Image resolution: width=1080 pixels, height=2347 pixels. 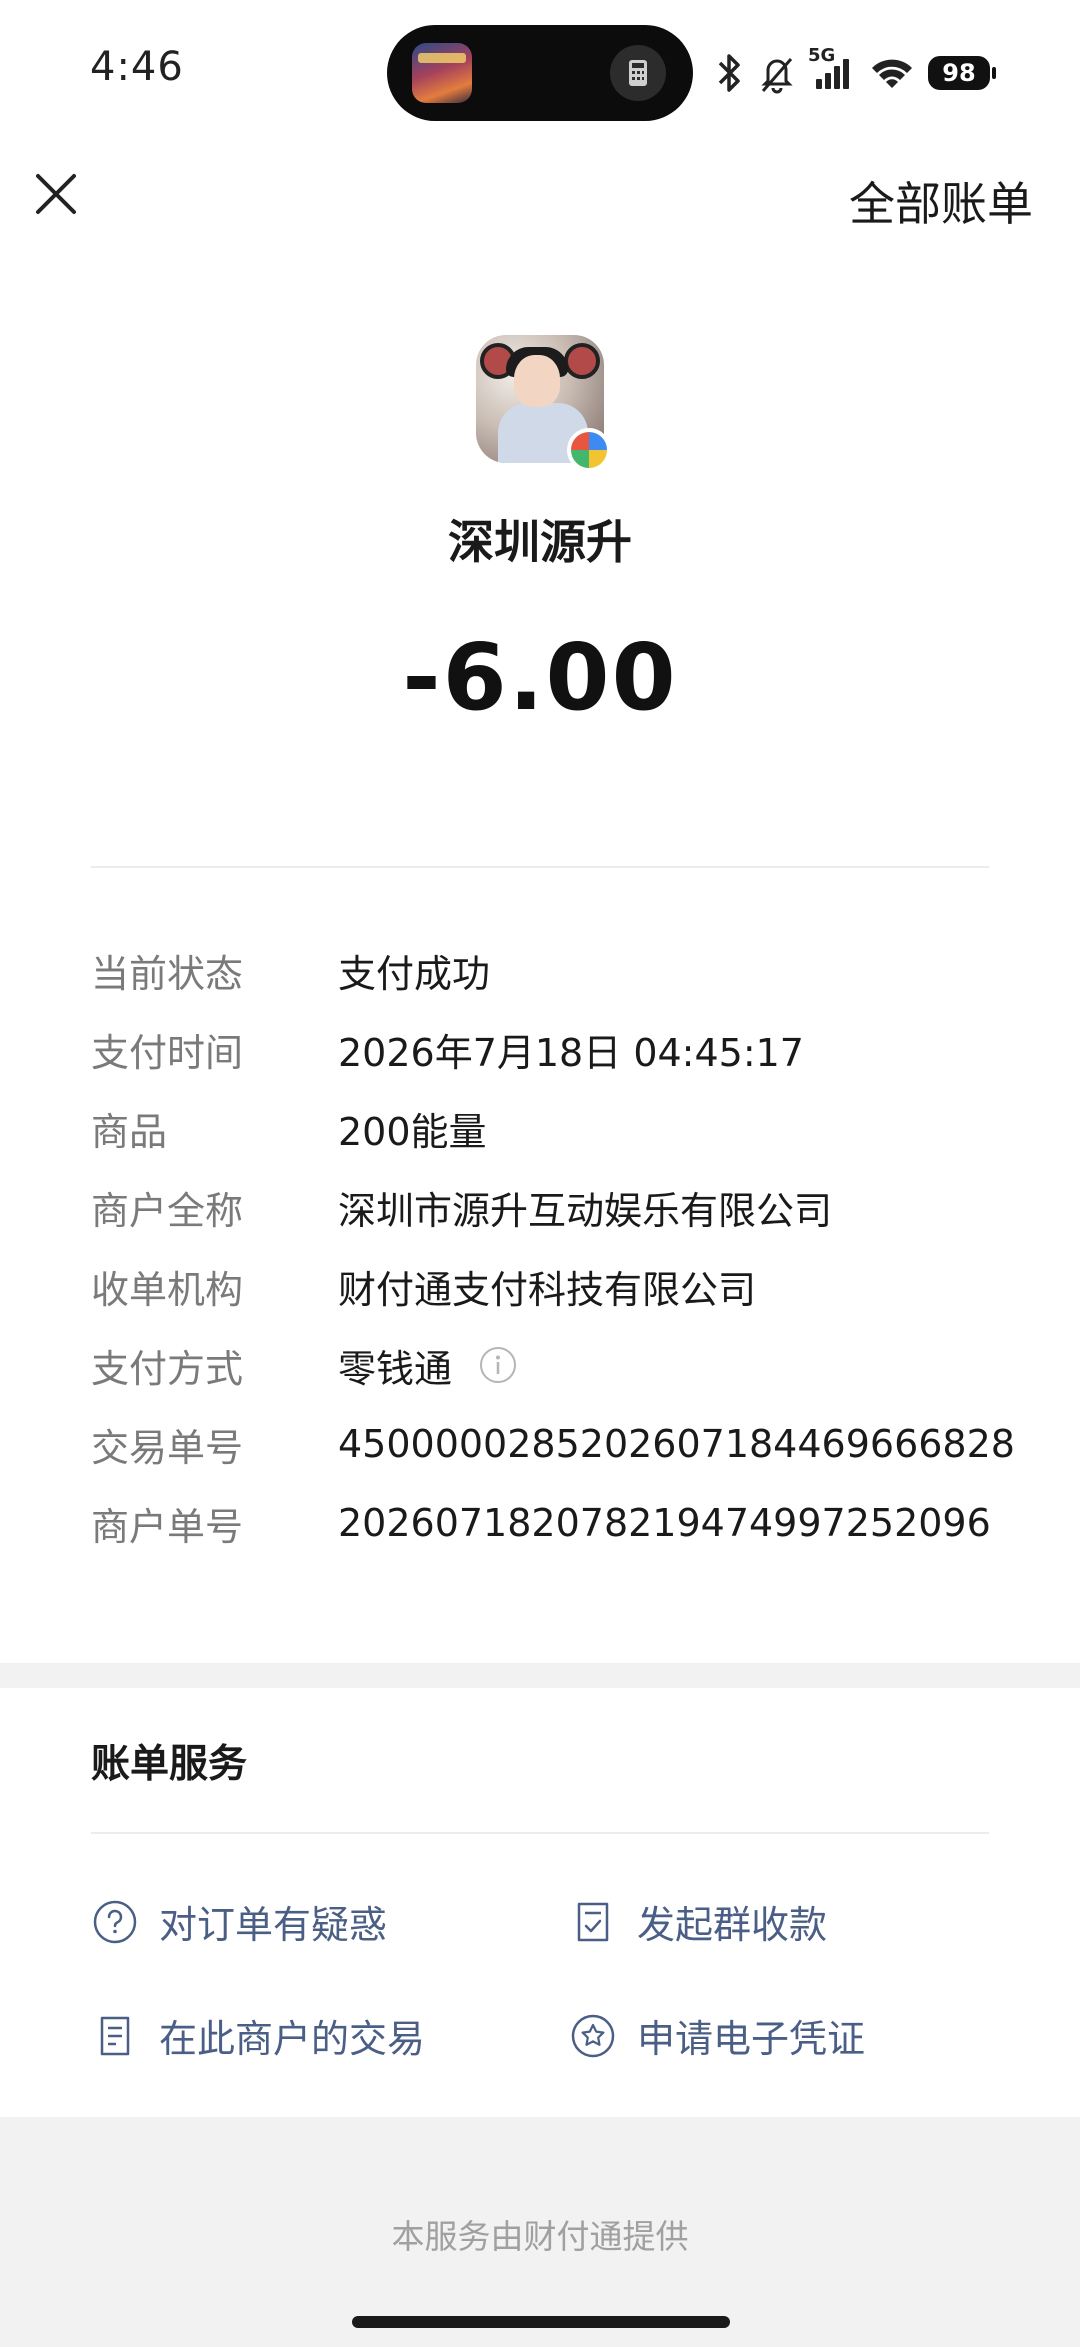 What do you see at coordinates (676, 1444) in the screenshot?
I see `detail-value: 4500000285202607184469666828` at bounding box center [676, 1444].